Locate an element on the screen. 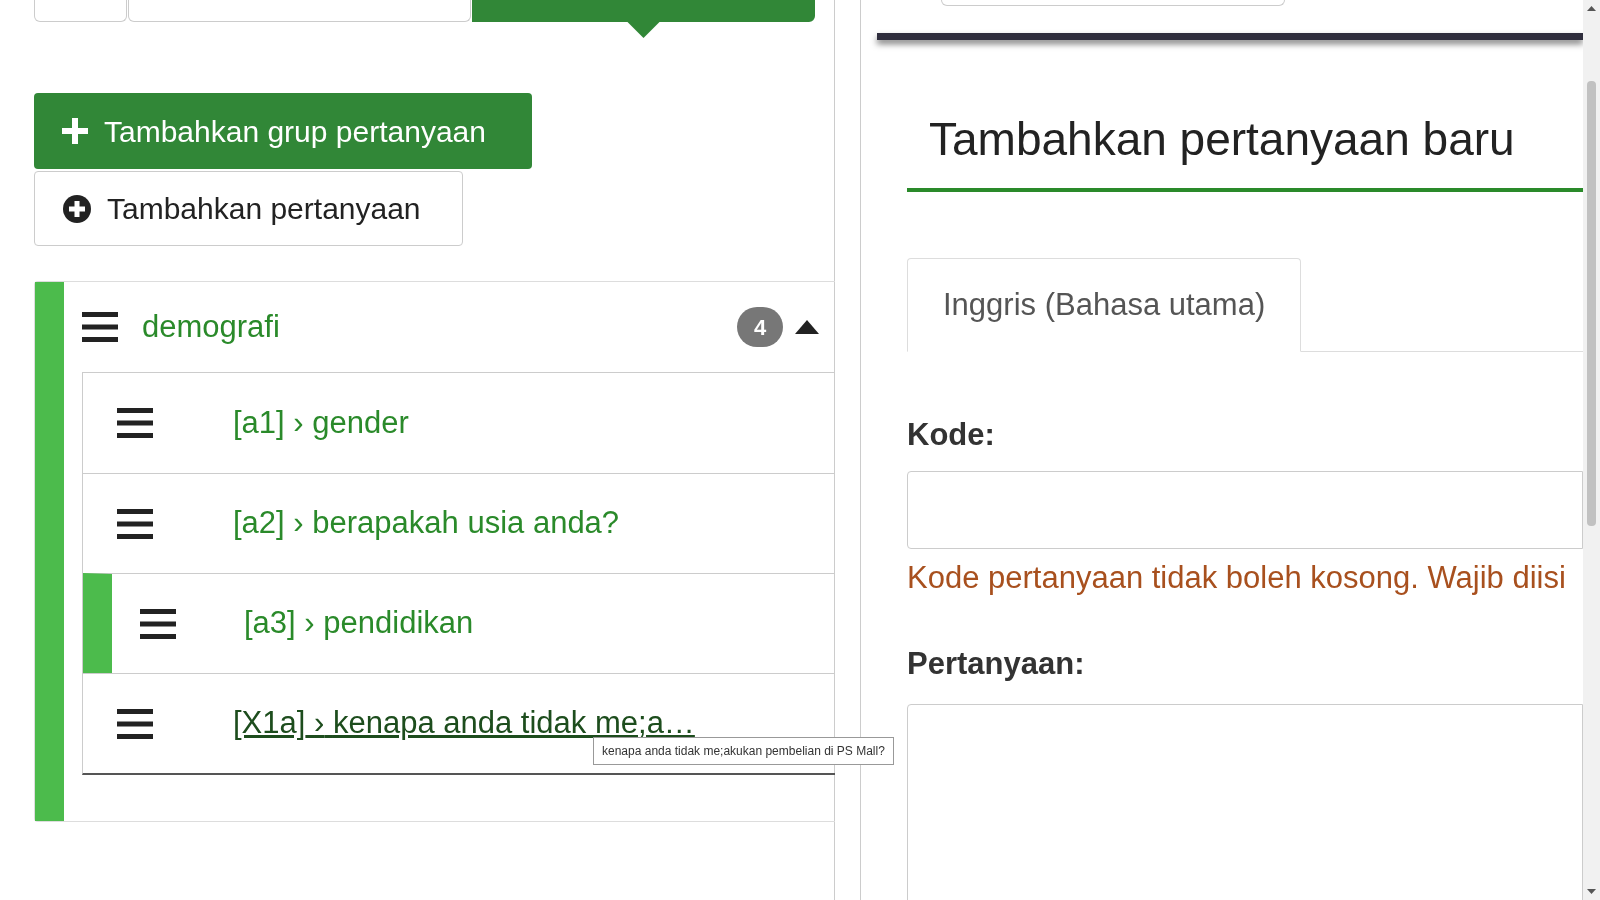  tab is located at coordinates (643, 19).